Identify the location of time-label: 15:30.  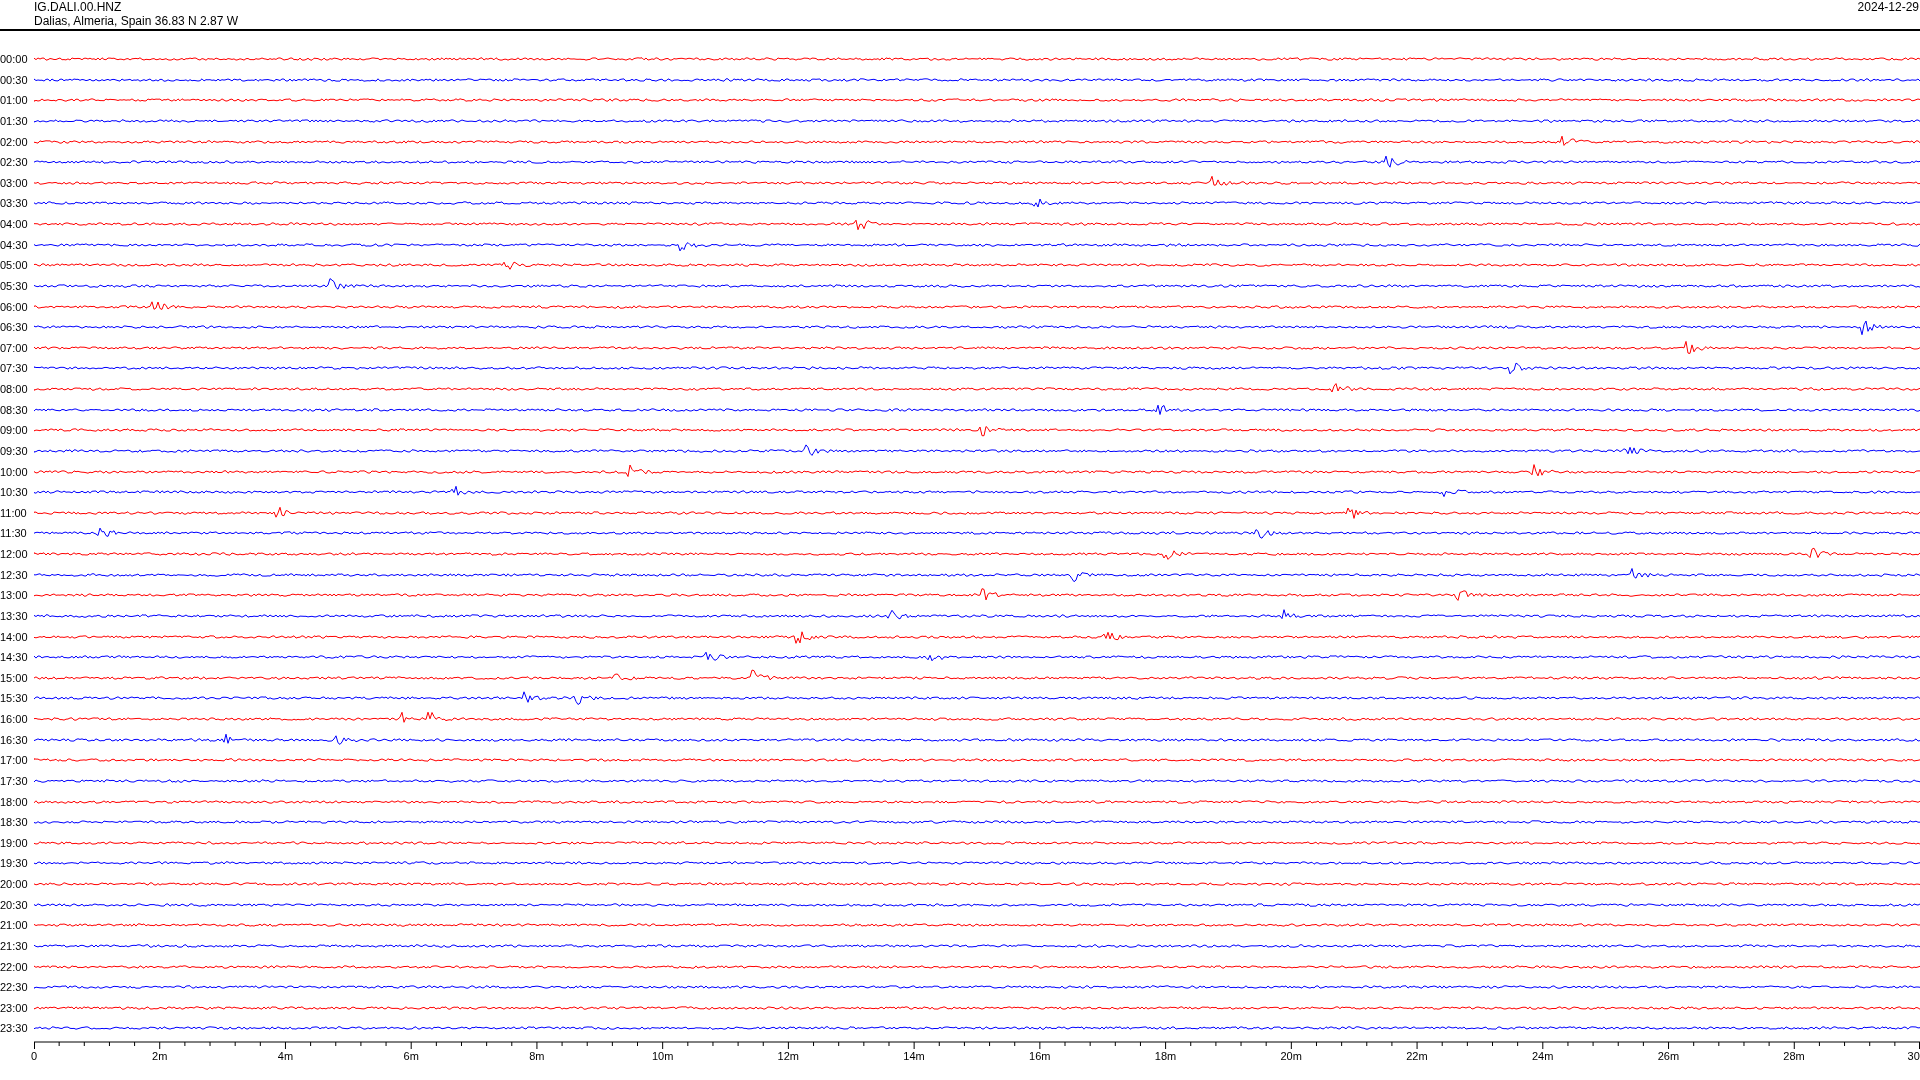
(14, 699).